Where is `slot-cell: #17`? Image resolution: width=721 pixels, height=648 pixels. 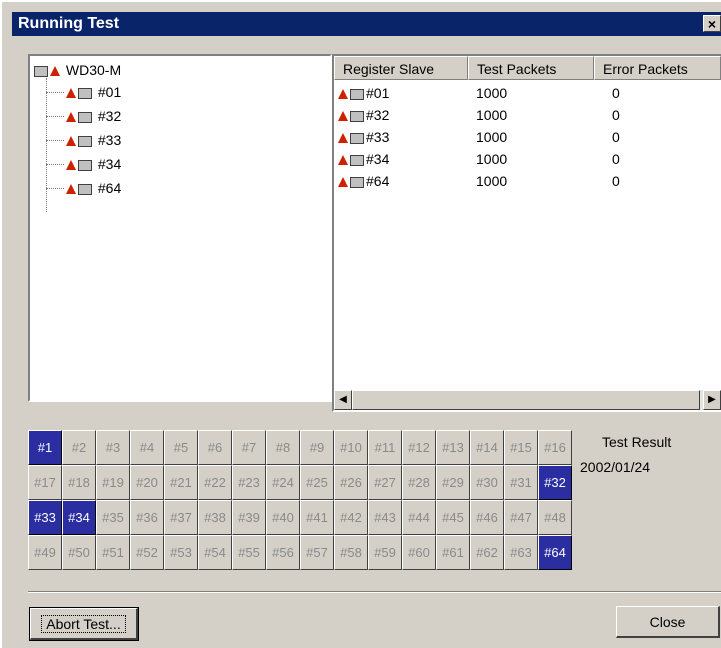
slot-cell: #17 is located at coordinates (45, 482).